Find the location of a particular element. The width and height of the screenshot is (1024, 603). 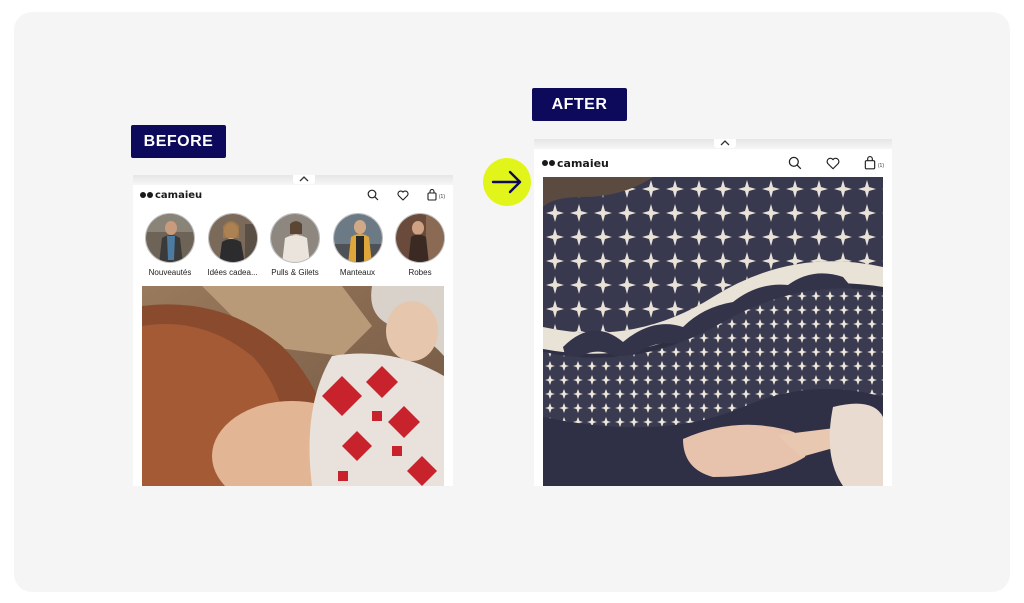

story-item: Nouveautés is located at coordinates (170, 248).